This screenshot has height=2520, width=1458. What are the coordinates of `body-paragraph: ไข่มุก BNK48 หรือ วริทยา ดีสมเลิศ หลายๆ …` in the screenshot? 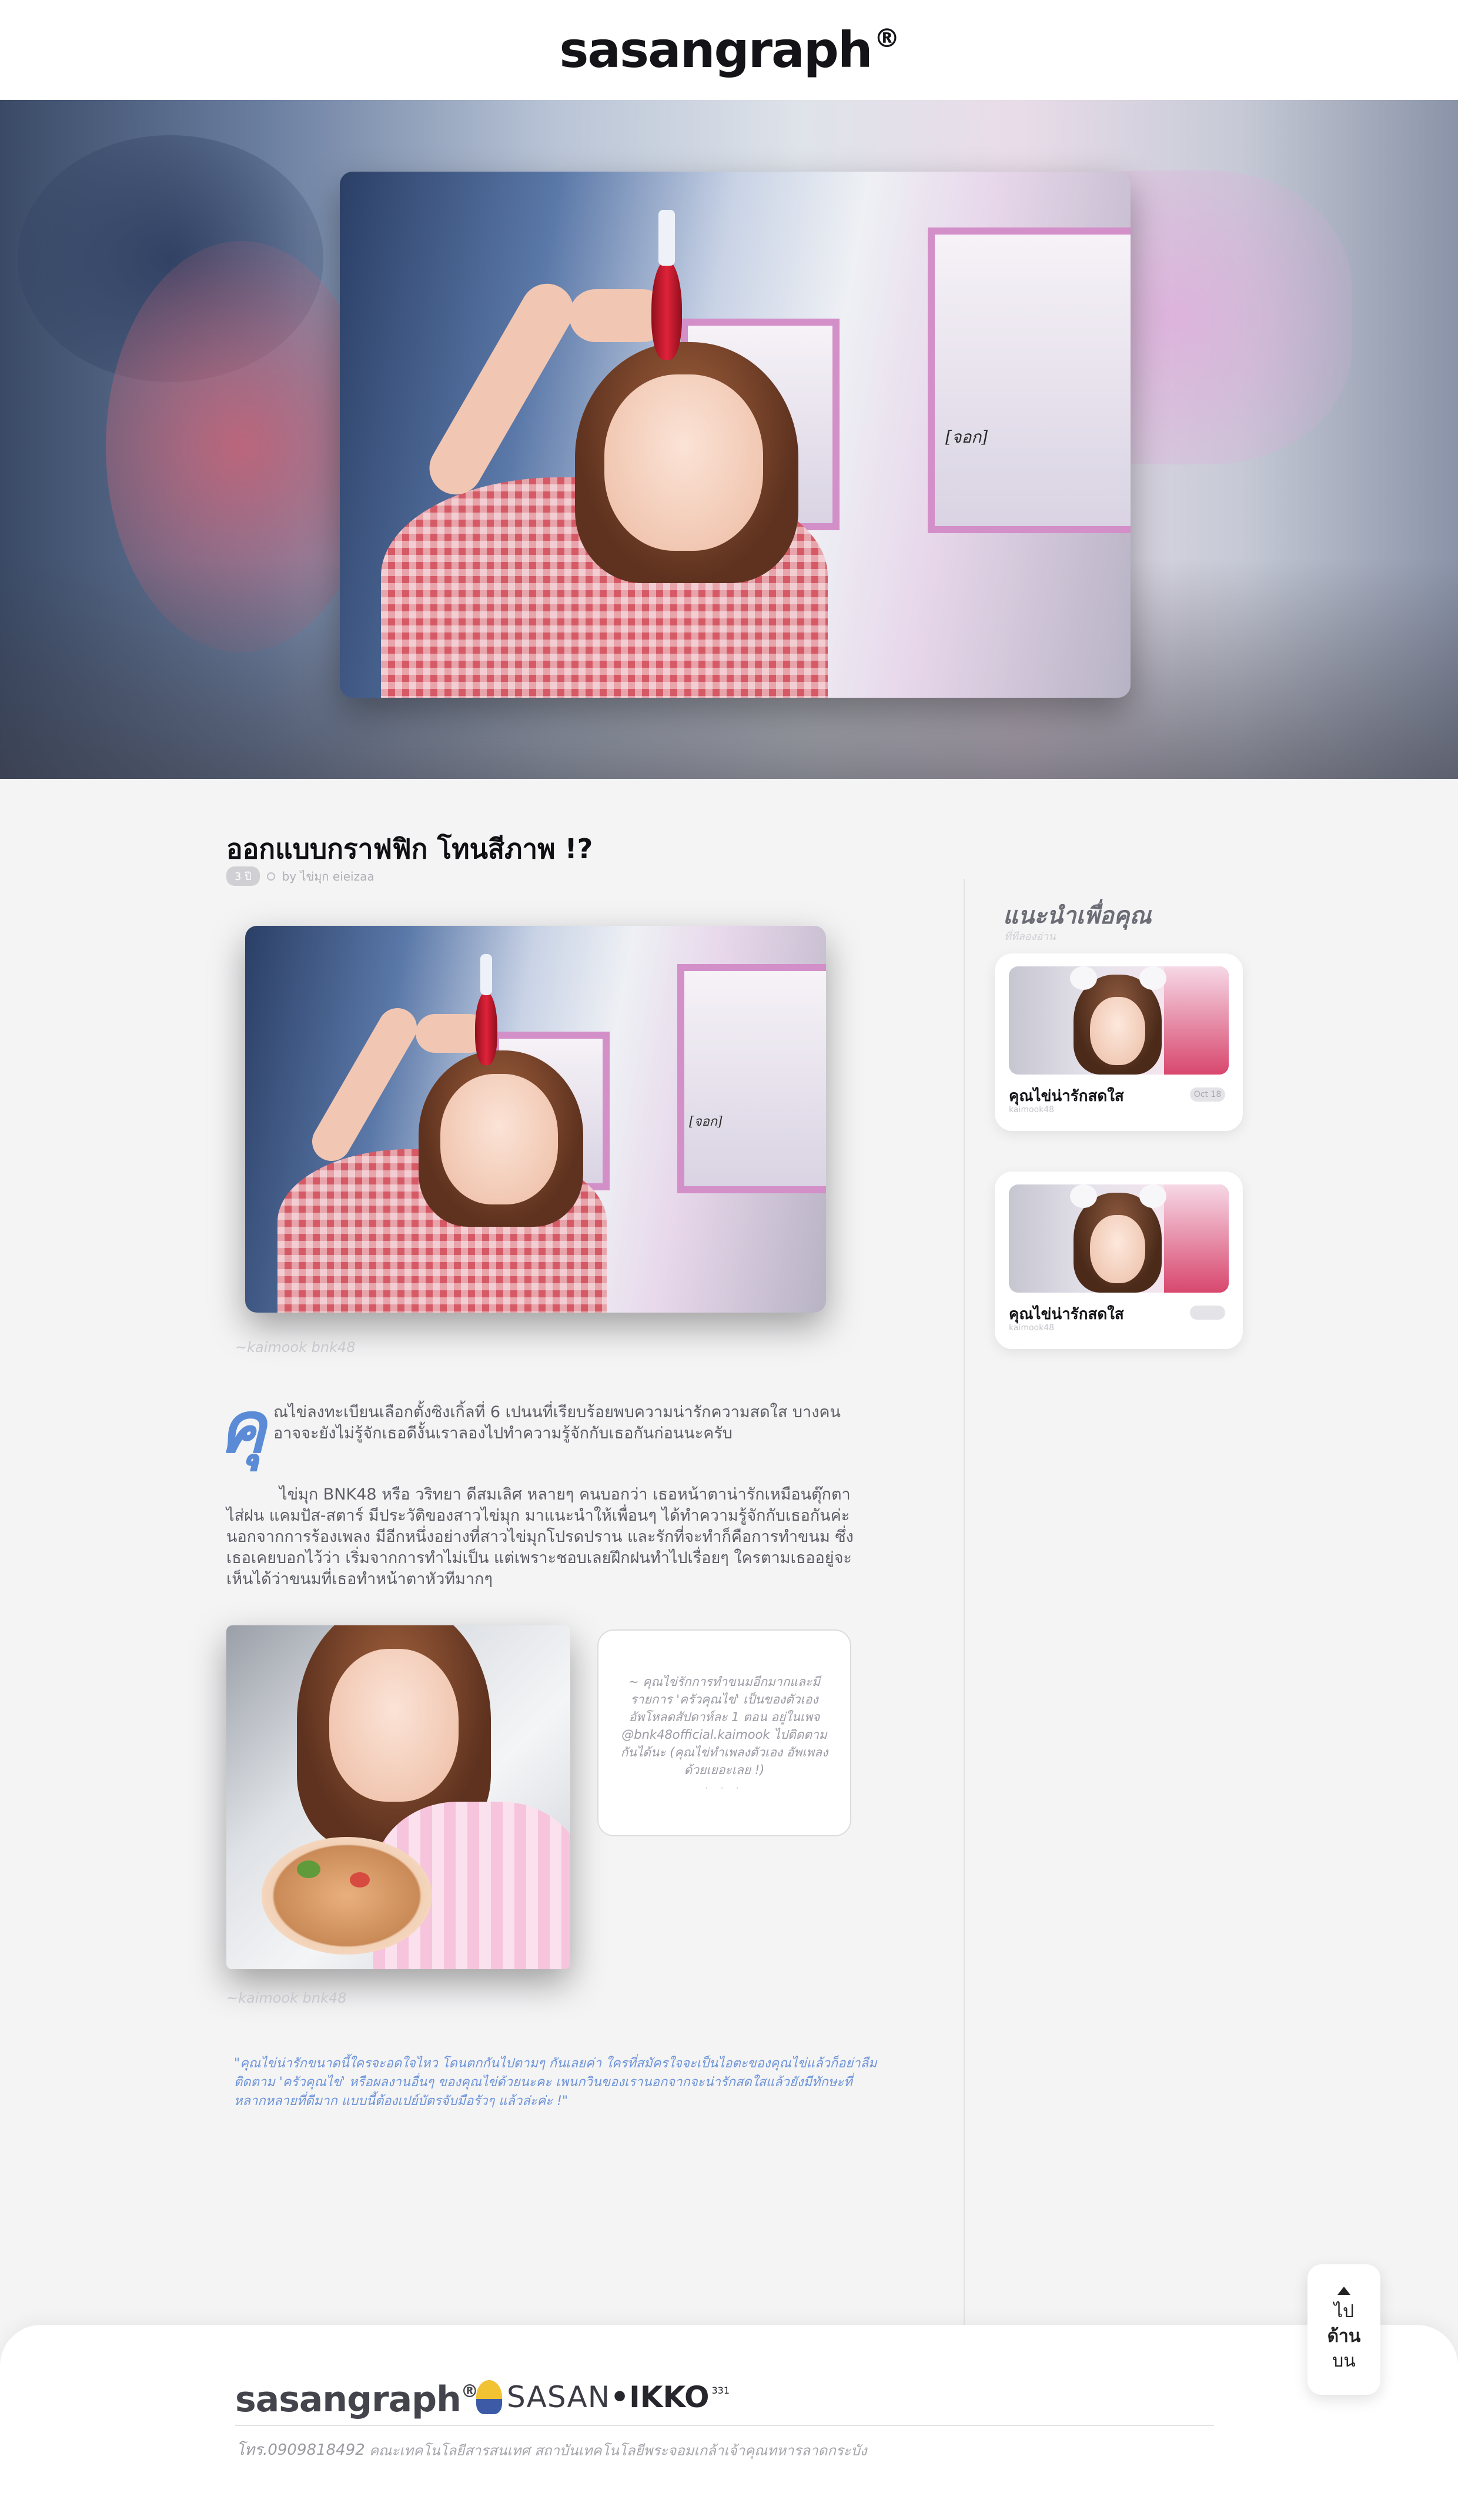 It's located at (540, 1536).